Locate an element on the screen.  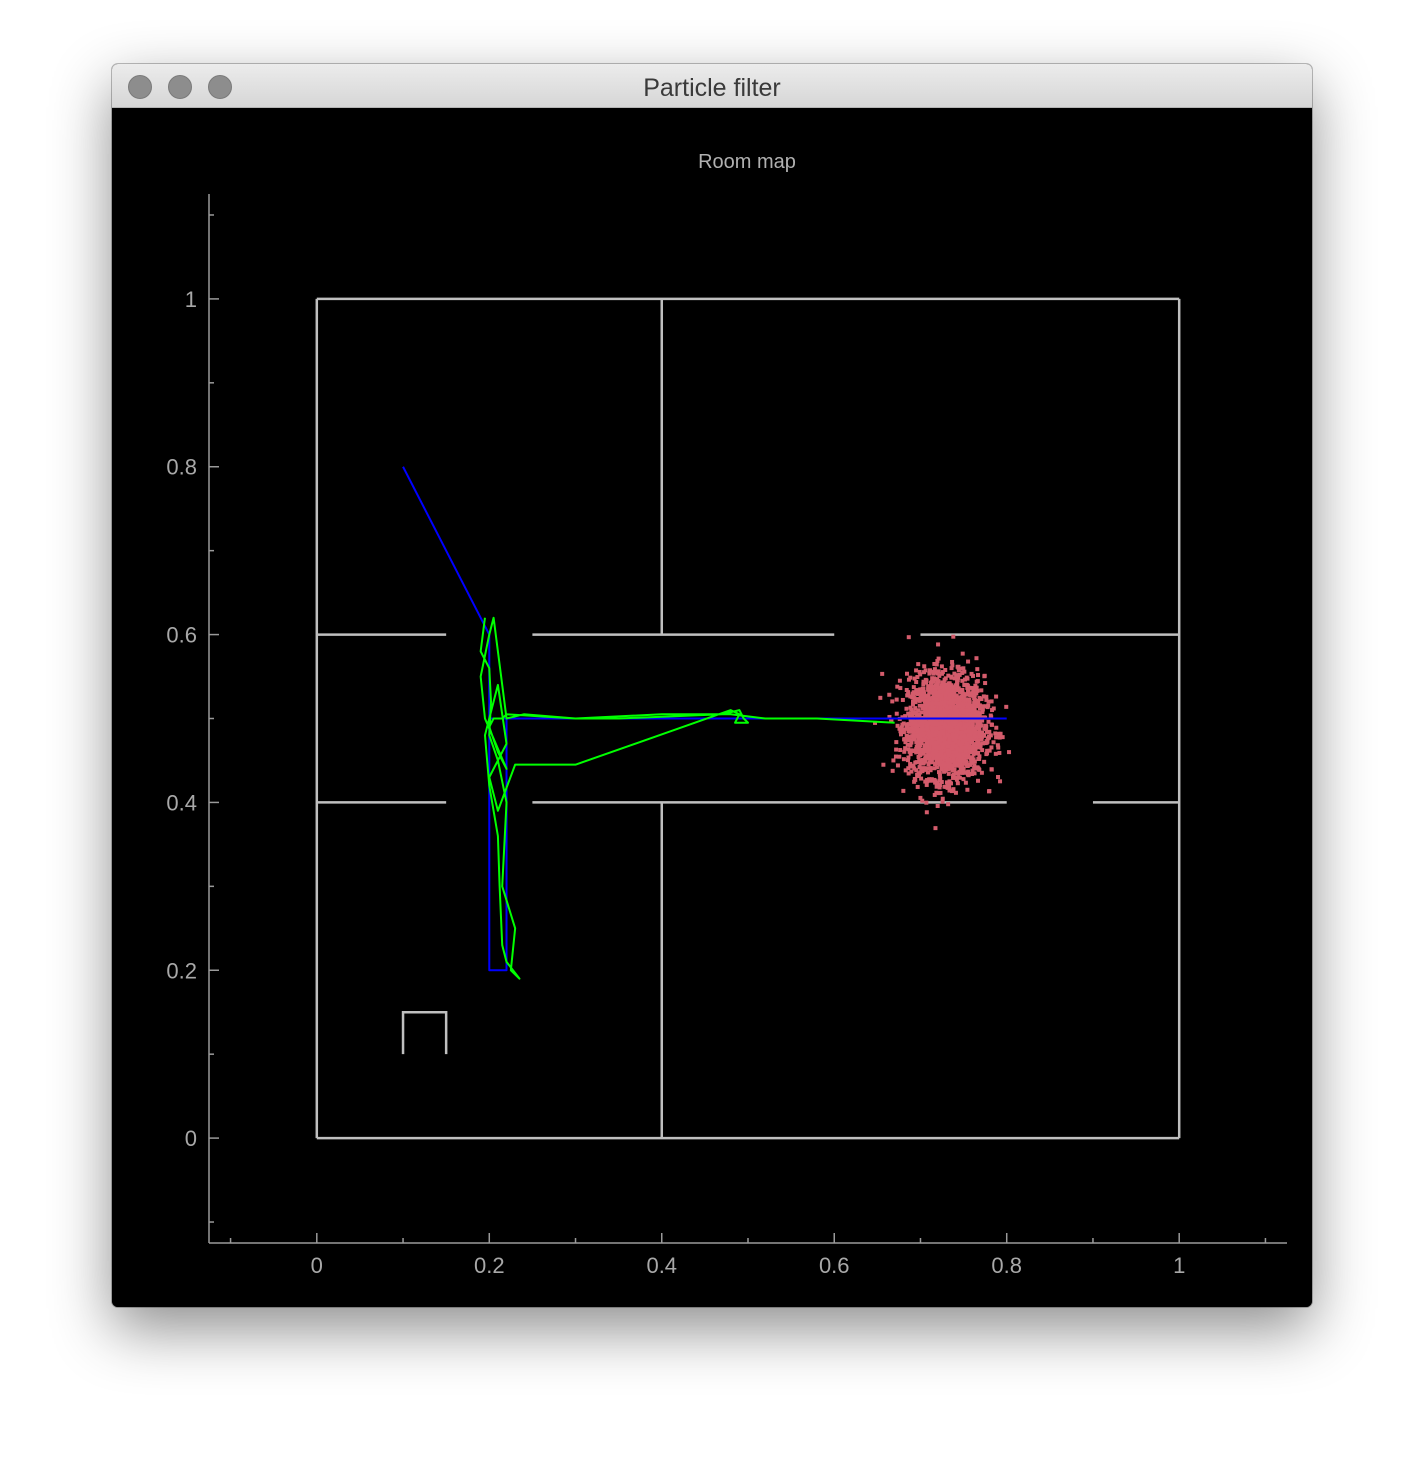
y-tick-label: 0 is located at coordinates (191, 1138).